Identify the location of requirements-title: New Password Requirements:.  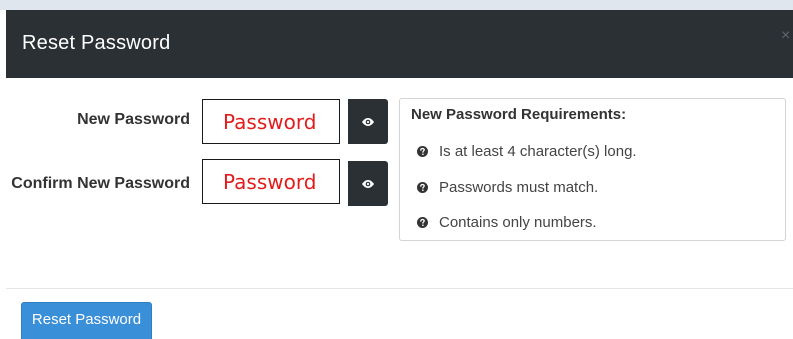
(519, 114).